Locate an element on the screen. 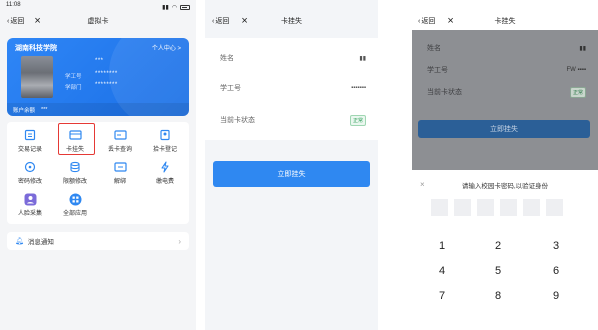 This screenshot has height=330, width=598. apps-icon is located at coordinates (75, 199).